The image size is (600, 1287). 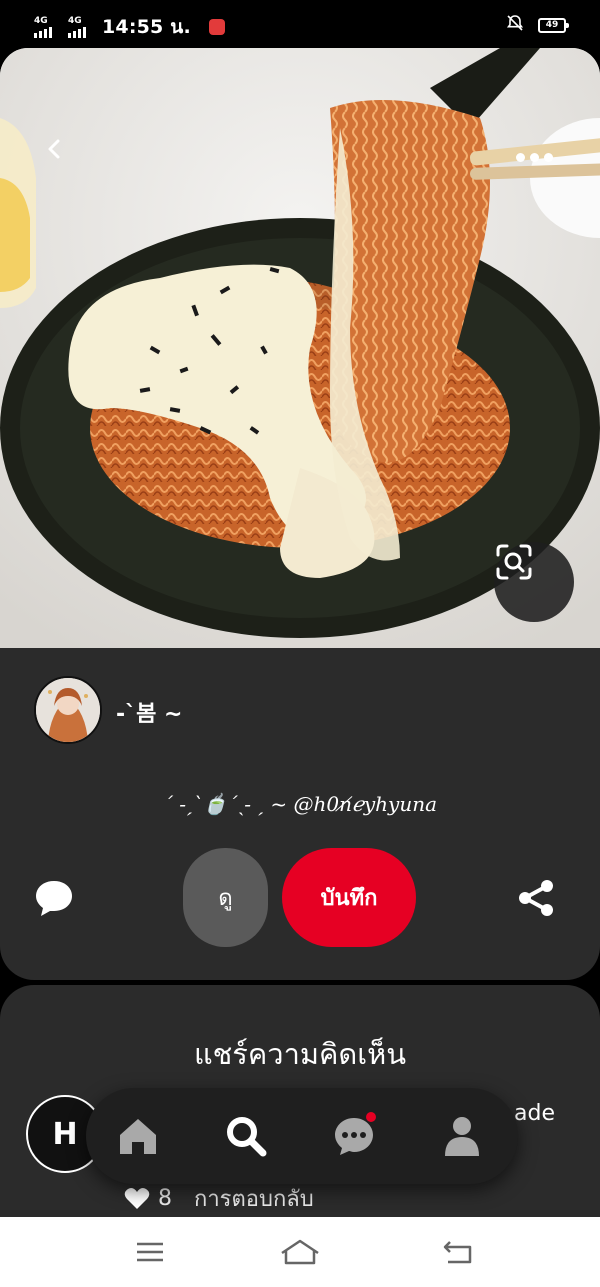 What do you see at coordinates (63, 157) in the screenshot?
I see `back-button` at bounding box center [63, 157].